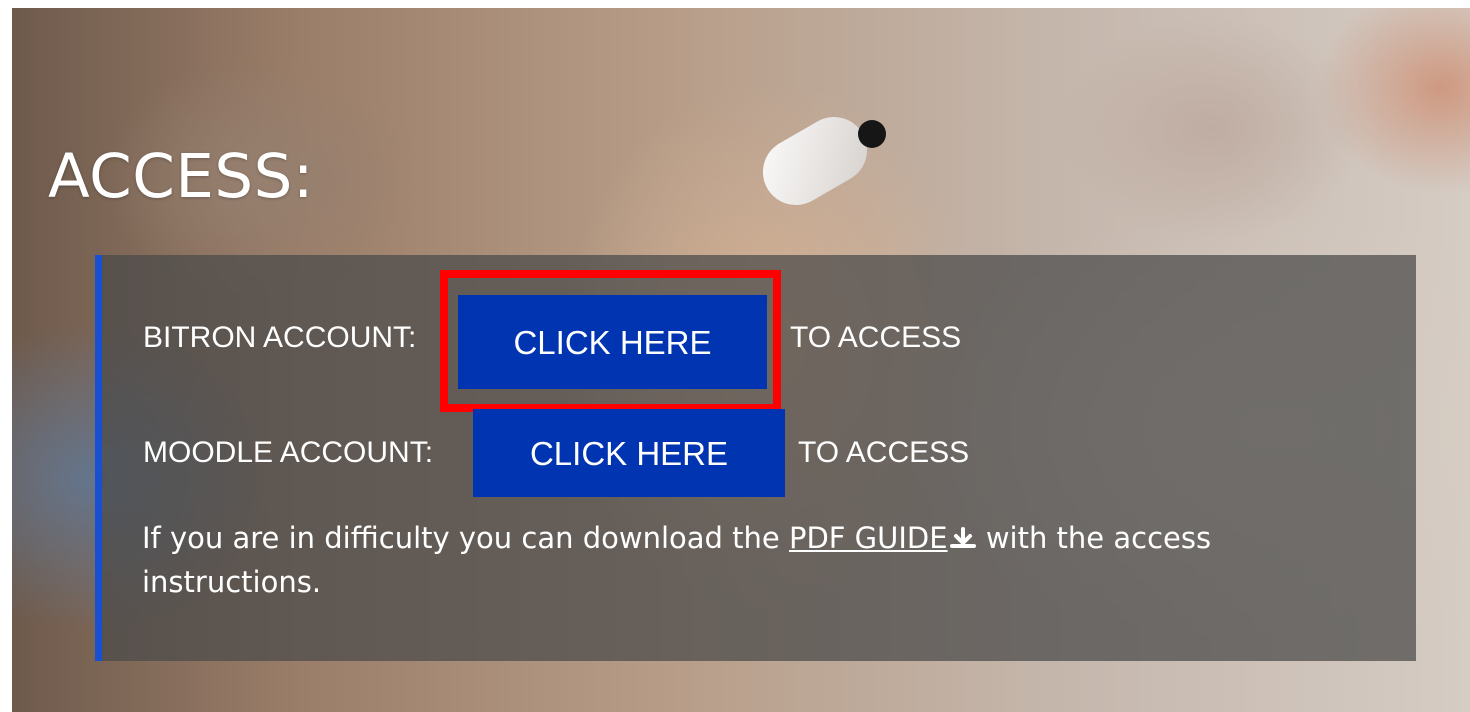 The width and height of the screenshot is (1470, 712). What do you see at coordinates (815, 161) in the screenshot?
I see `marker-shape` at bounding box center [815, 161].